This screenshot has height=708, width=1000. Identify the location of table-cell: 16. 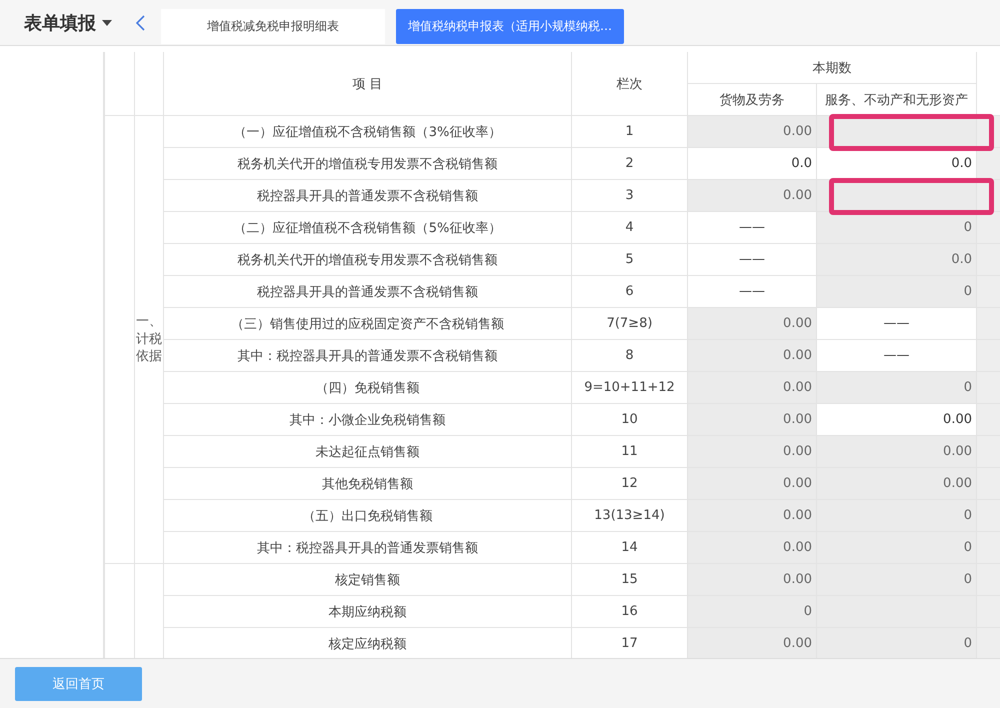
(630, 612).